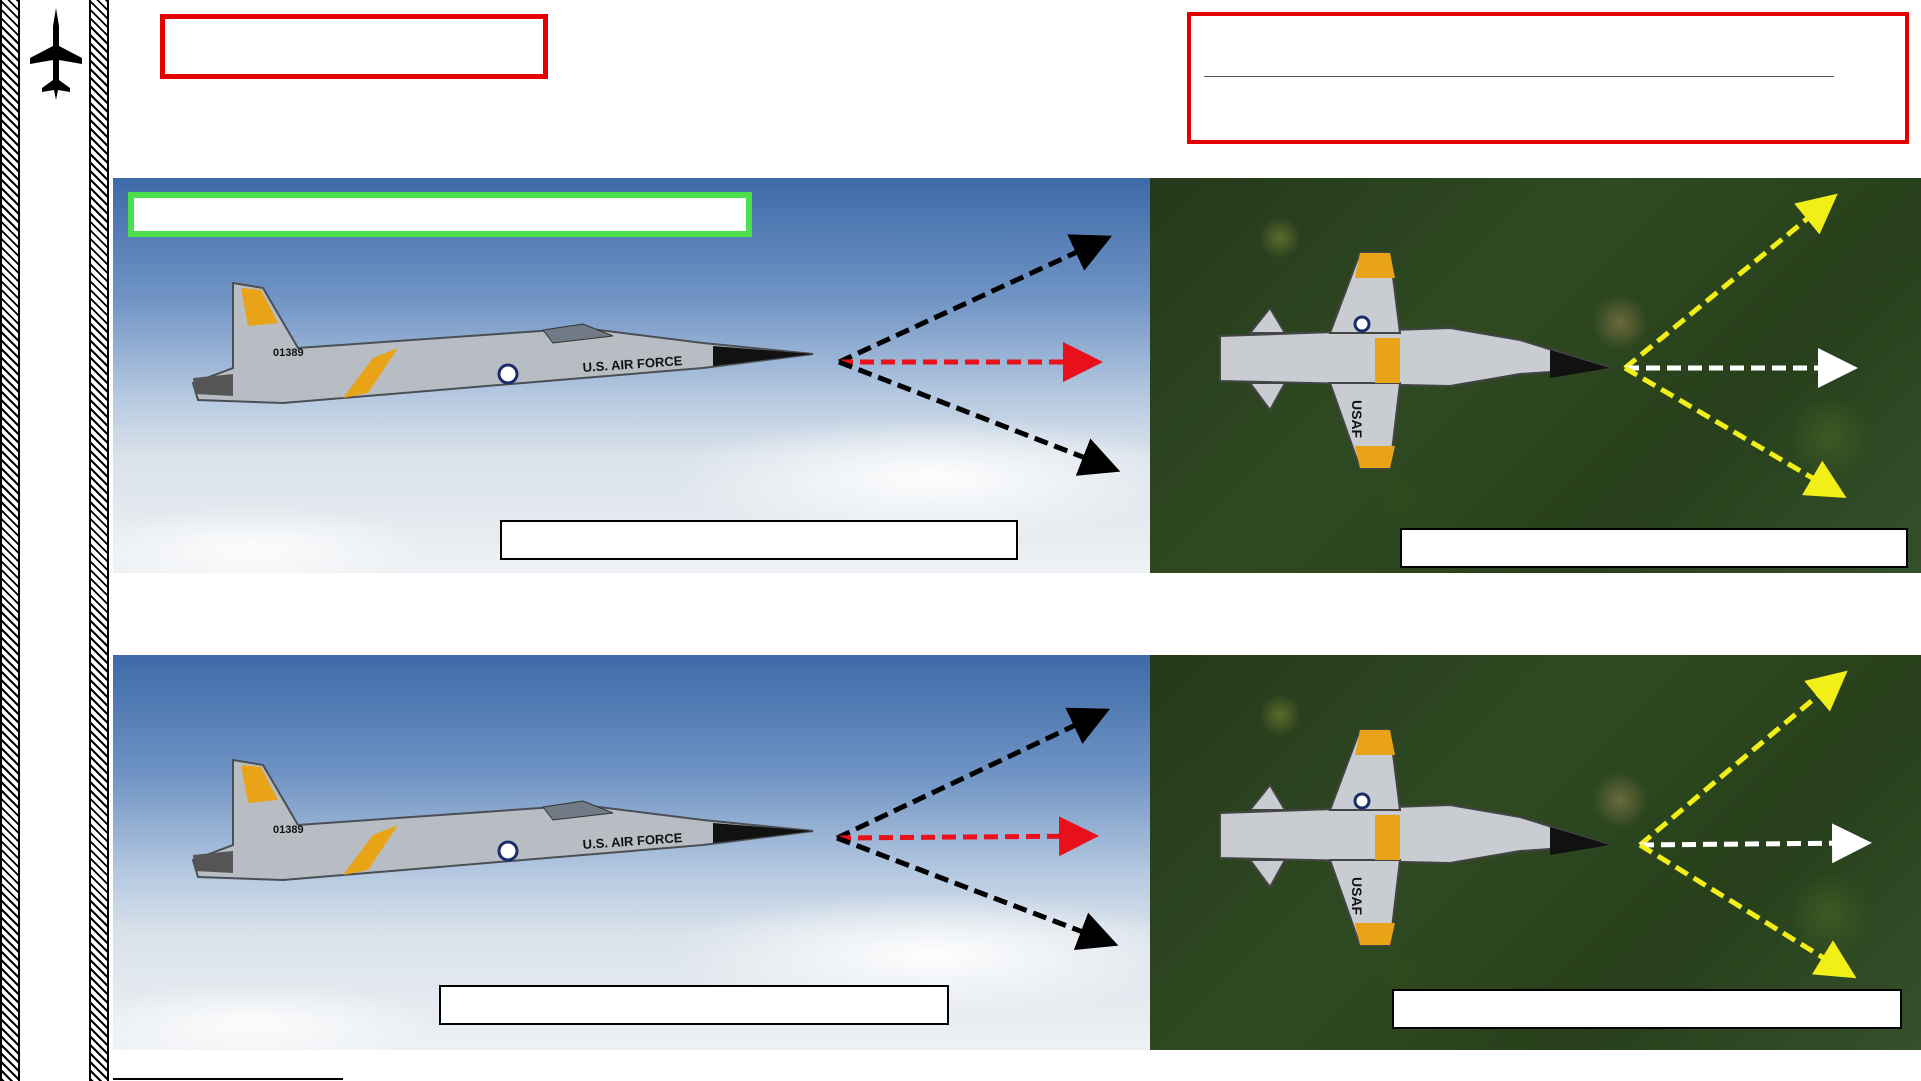 This screenshot has width=1921, height=1081. Describe the element at coordinates (1548, 78) in the screenshot. I see `note-box` at that location.